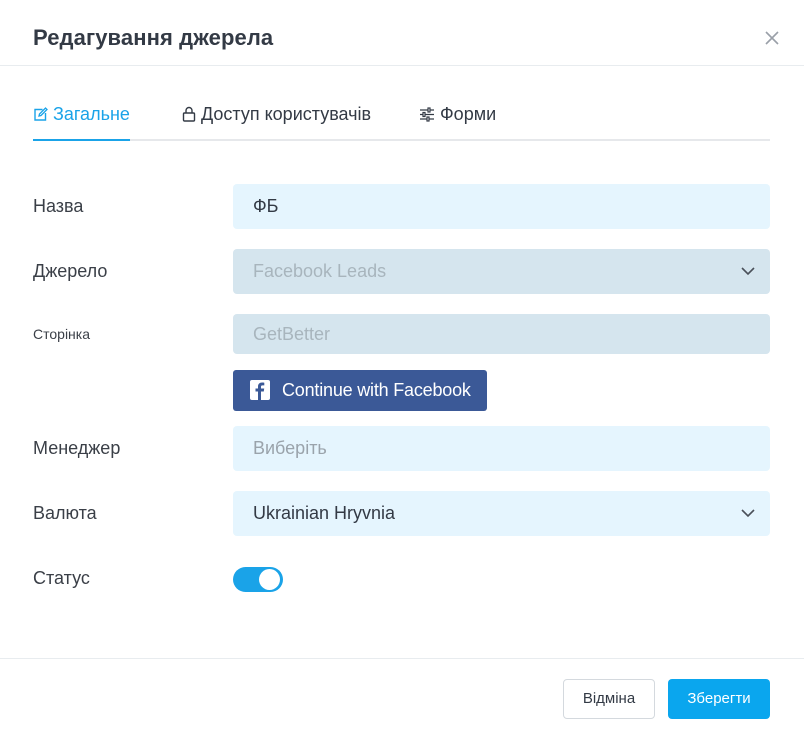 This screenshot has width=804, height=734. Describe the element at coordinates (376, 390) in the screenshot. I see `facebook-button-label: Continue with Facebook` at that location.